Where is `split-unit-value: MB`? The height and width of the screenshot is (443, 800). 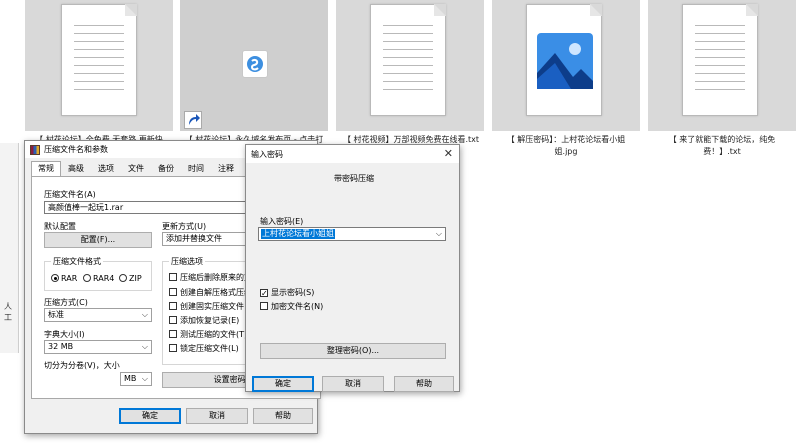
split-unit-value: MB is located at coordinates (130, 378).